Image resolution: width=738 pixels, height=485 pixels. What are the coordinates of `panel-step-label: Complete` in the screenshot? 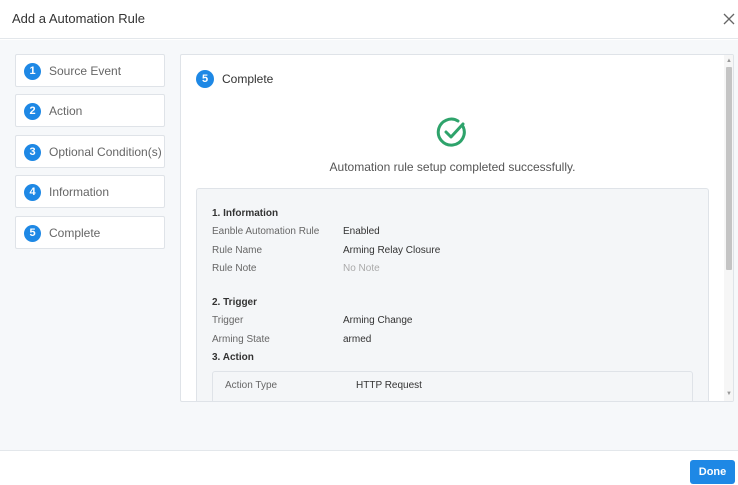 It's located at (248, 79).